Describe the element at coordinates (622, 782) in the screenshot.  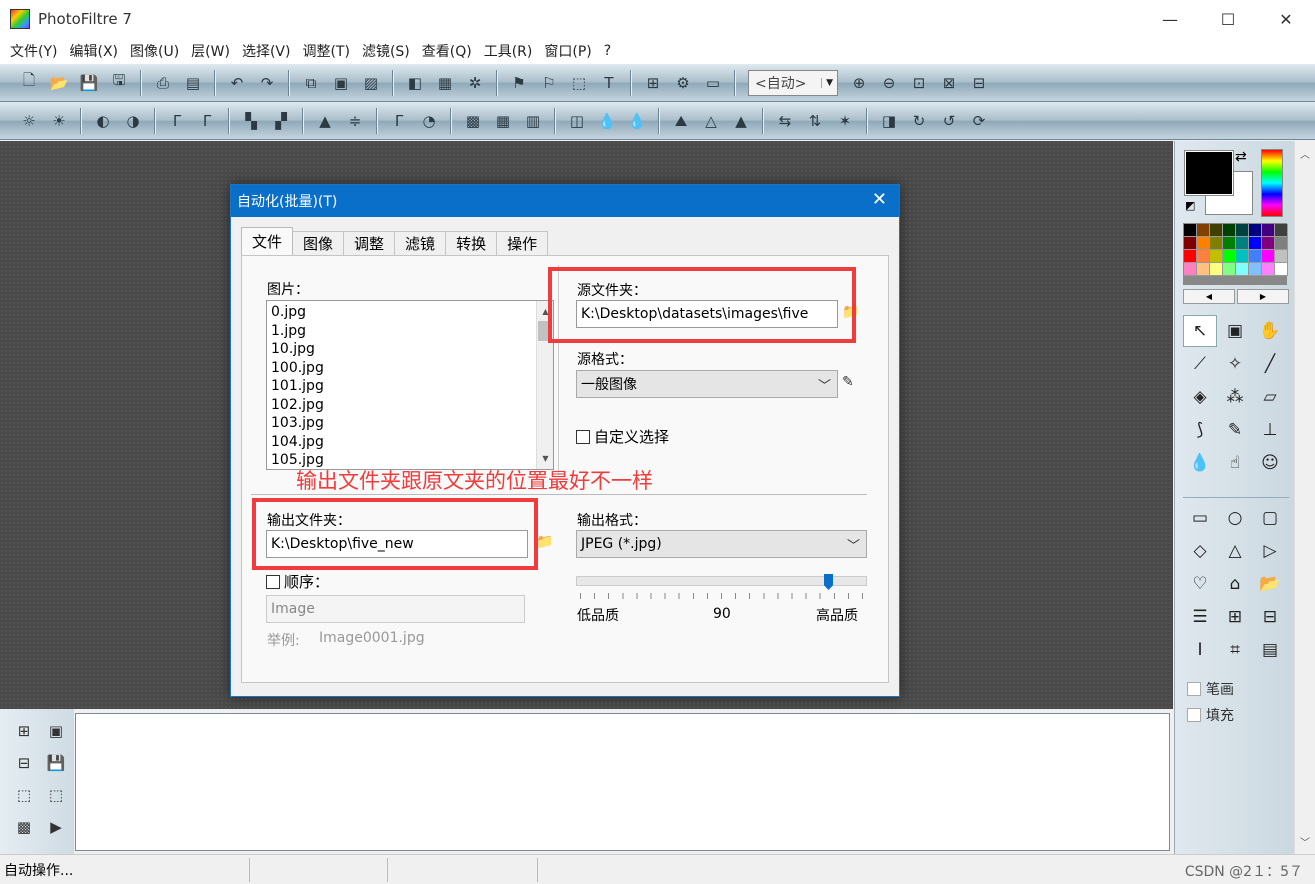
I see `explorer-area` at that location.